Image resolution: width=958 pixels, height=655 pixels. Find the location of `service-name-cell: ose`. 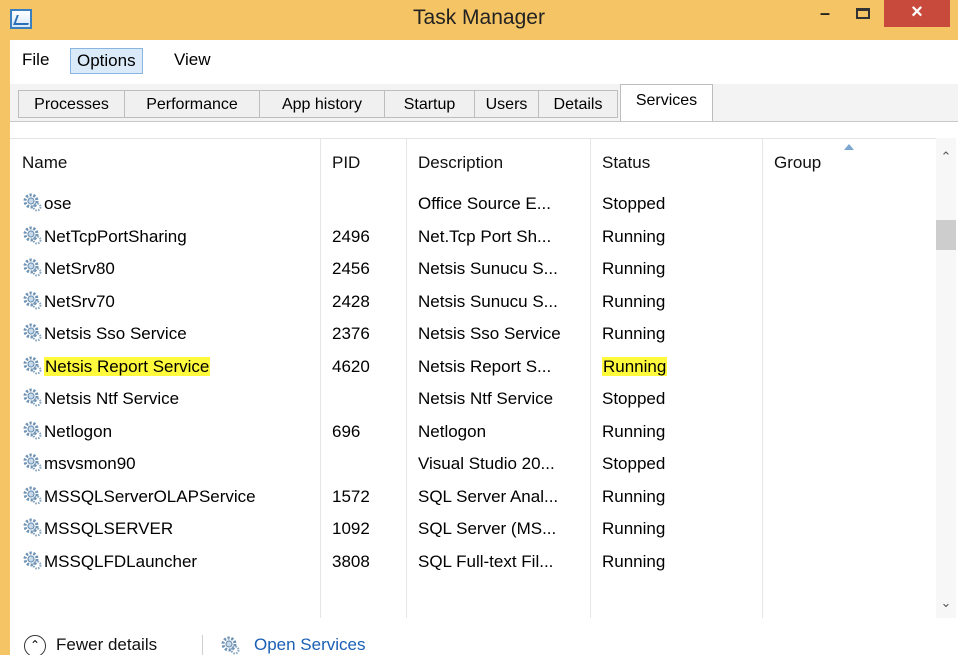

service-name-cell: ose is located at coordinates (46, 204).